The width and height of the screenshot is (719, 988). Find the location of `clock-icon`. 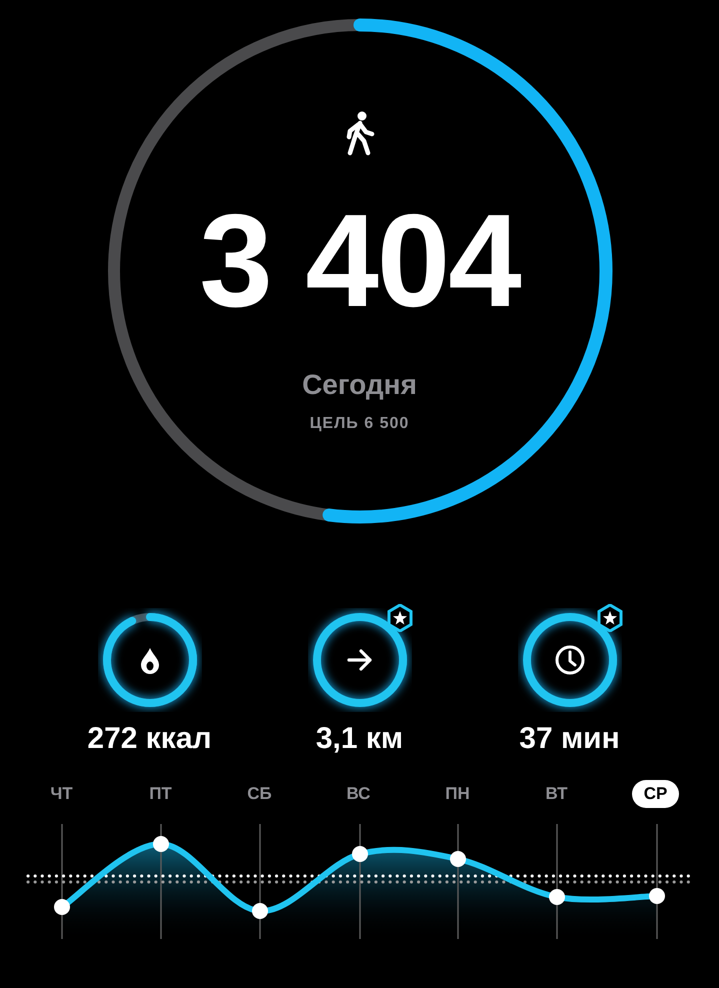

clock-icon is located at coordinates (570, 660).